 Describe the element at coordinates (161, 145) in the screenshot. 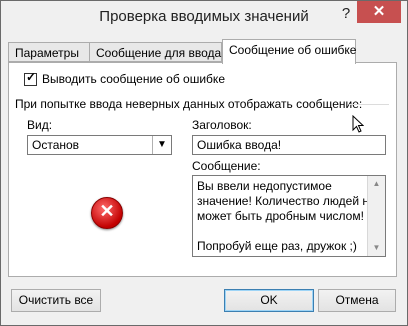

I see `chevron-down-icon: ▼` at that location.